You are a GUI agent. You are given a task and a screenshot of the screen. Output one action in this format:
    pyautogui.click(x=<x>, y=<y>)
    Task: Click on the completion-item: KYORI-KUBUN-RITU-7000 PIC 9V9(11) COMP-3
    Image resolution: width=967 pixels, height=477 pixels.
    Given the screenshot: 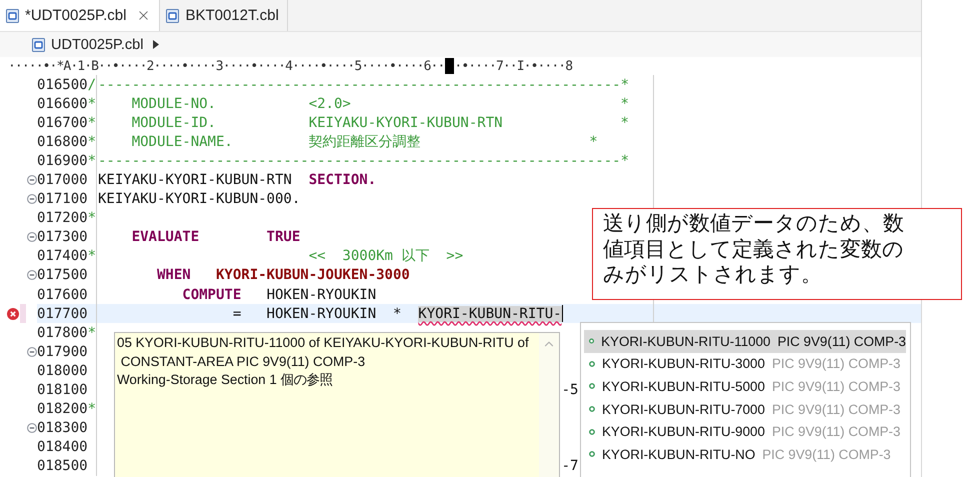 What is the action you would take?
    pyautogui.click(x=745, y=409)
    